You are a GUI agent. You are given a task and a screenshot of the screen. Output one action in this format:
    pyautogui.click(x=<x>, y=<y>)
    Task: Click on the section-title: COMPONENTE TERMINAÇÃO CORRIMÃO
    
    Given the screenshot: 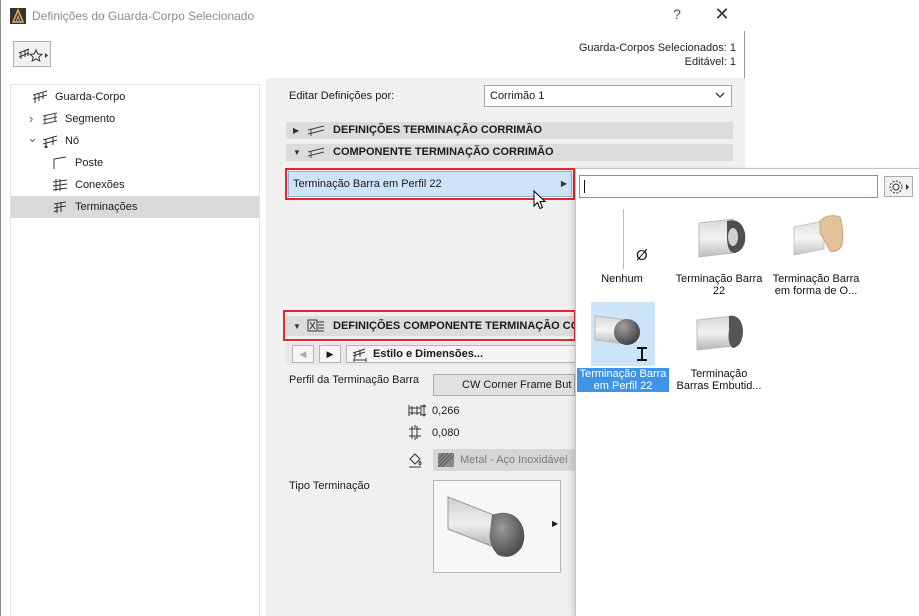 What is the action you would take?
    pyautogui.click(x=443, y=152)
    